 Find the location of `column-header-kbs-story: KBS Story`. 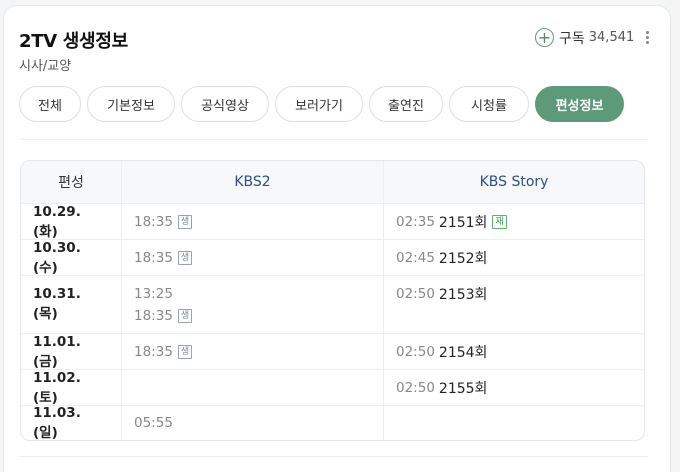

column-header-kbs-story: KBS Story is located at coordinates (513, 182).